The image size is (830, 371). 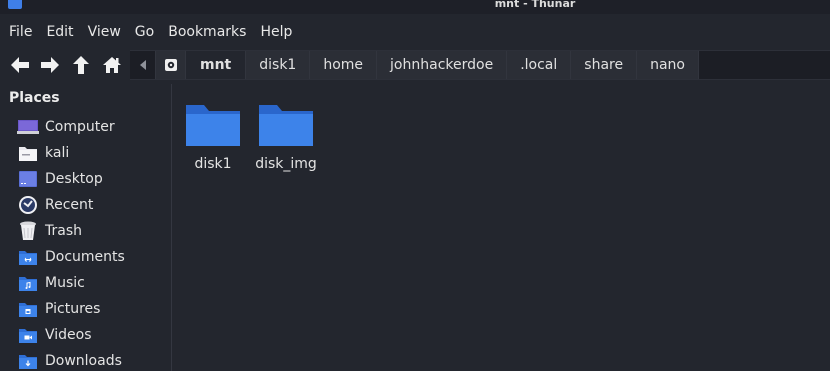 What do you see at coordinates (59, 32) in the screenshot?
I see `menu-edit: Edit` at bounding box center [59, 32].